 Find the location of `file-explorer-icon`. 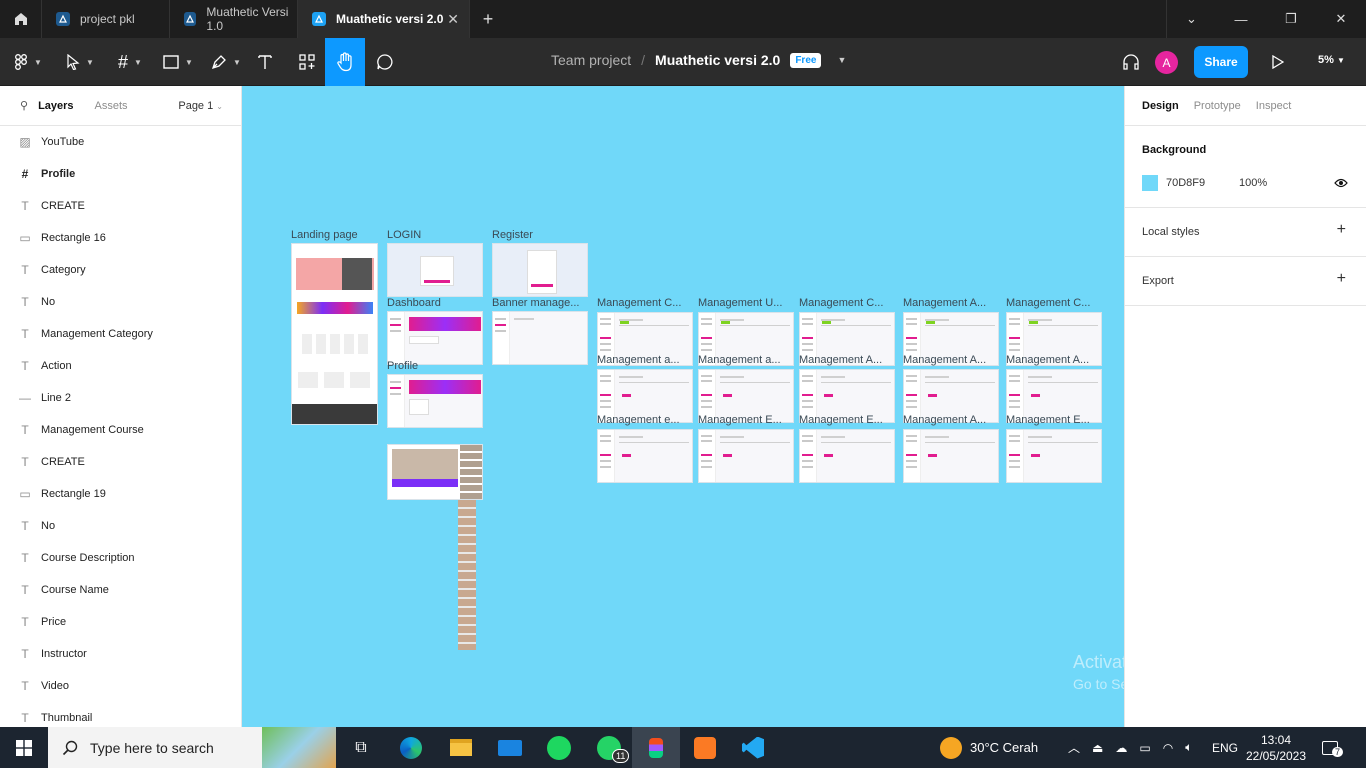

file-explorer-icon is located at coordinates (461, 747).